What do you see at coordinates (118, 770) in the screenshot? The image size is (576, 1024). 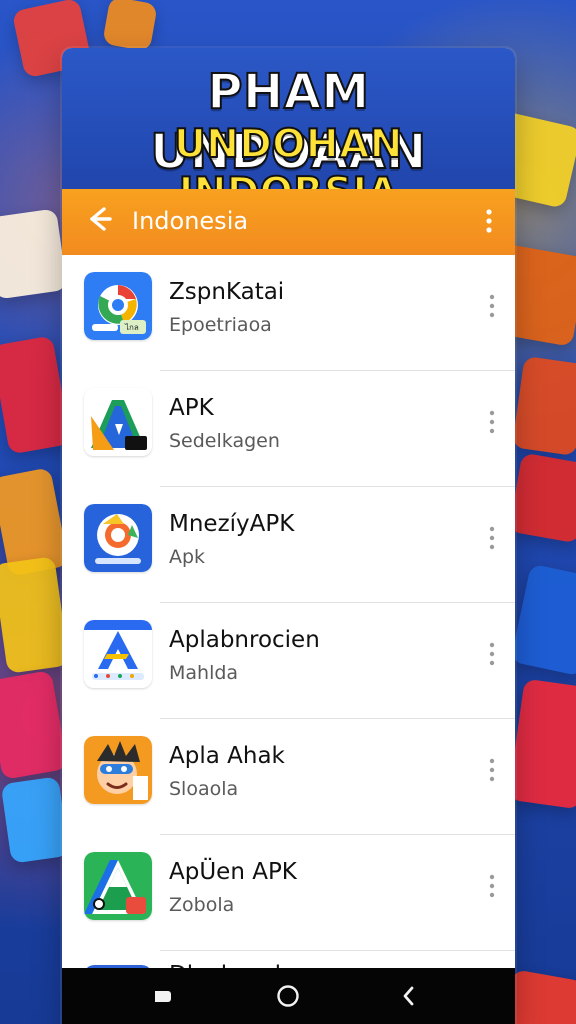 I see `character-app-icon` at bounding box center [118, 770].